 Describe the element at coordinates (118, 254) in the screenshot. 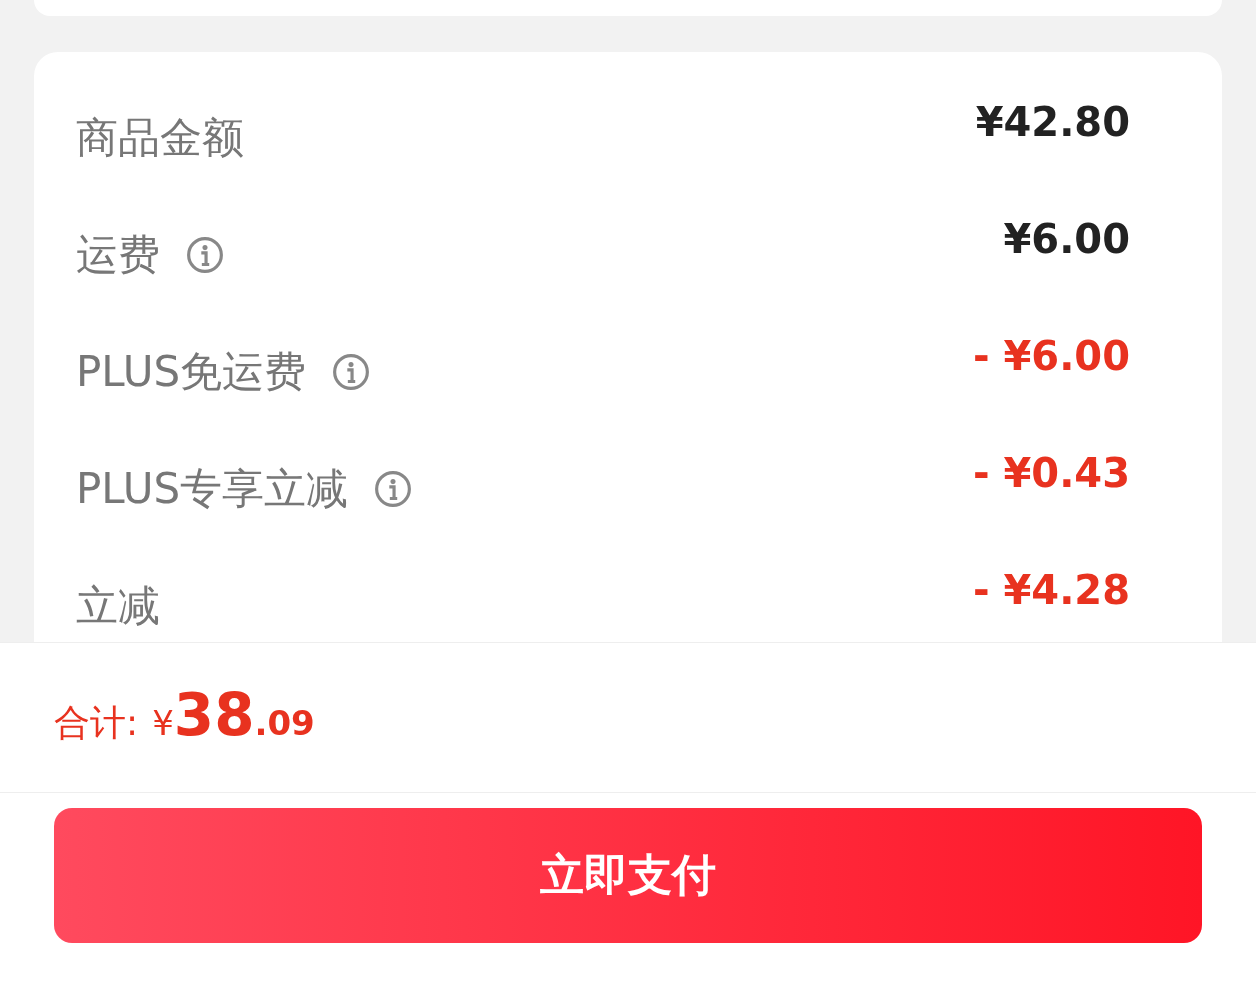

I see `fee-label: 运费` at that location.